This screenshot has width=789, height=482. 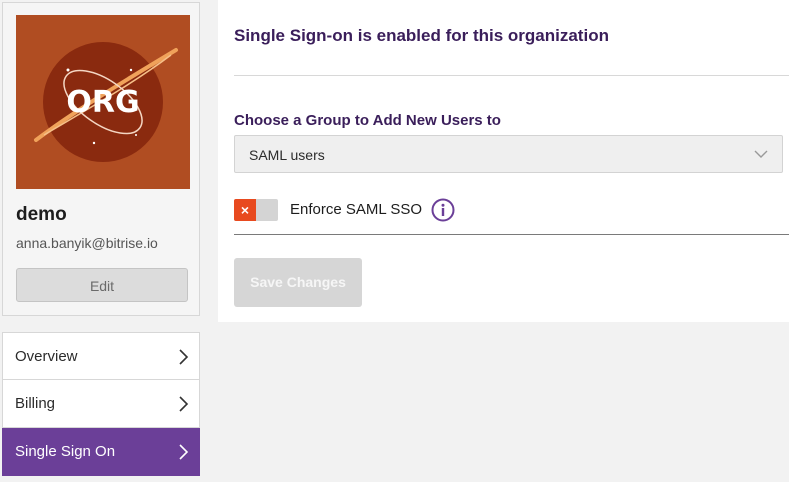 What do you see at coordinates (367, 120) in the screenshot?
I see `group-select-label: Choose a Group to Add New Users to` at bounding box center [367, 120].